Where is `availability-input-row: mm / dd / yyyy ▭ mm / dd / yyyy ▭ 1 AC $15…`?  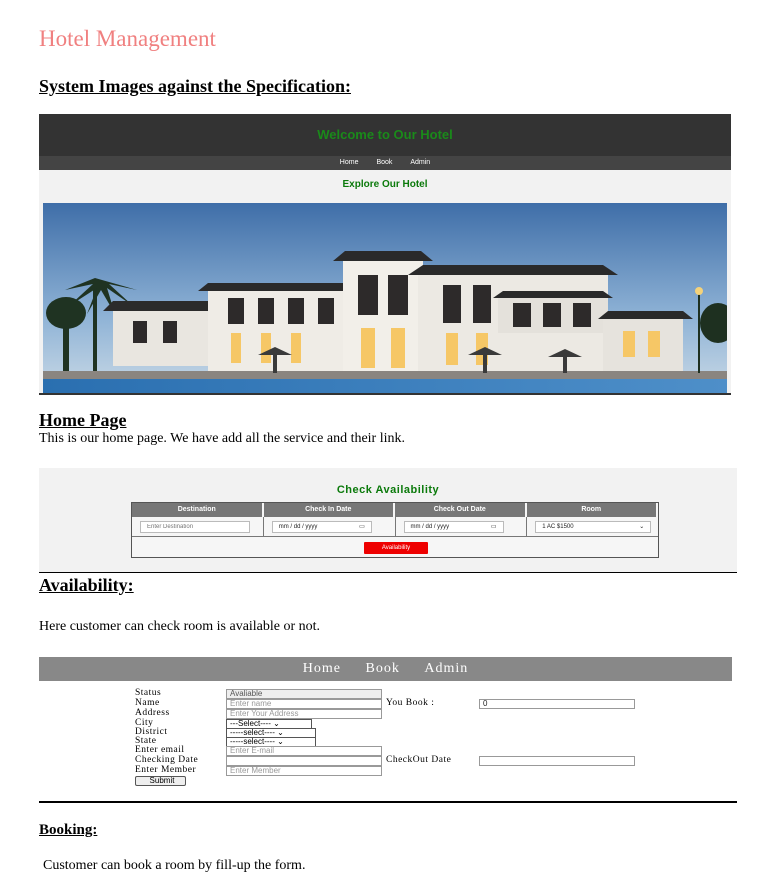 availability-input-row: mm / dd / yyyy ▭ mm / dd / yyyy ▭ 1 AC $15… is located at coordinates (395, 527).